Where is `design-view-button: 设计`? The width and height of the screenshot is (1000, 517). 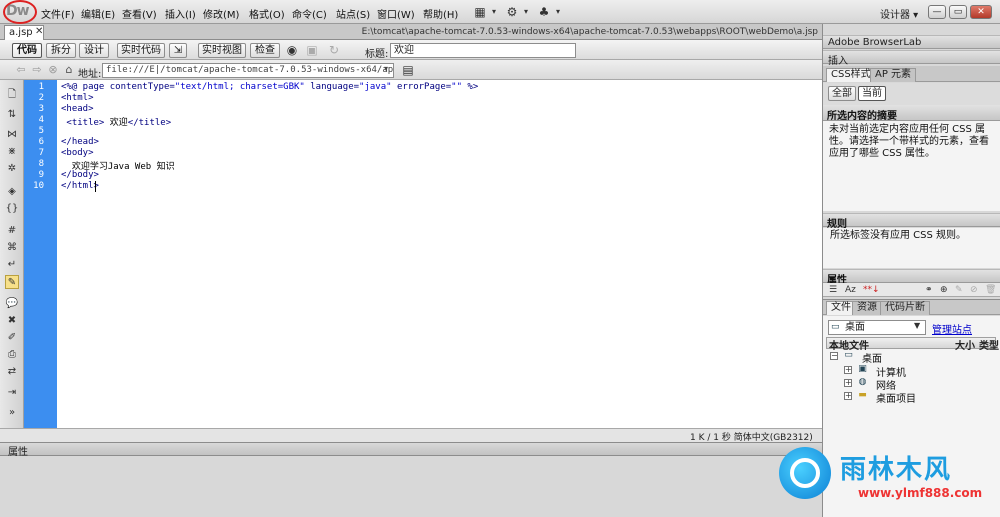 design-view-button: 设计 is located at coordinates (94, 50).